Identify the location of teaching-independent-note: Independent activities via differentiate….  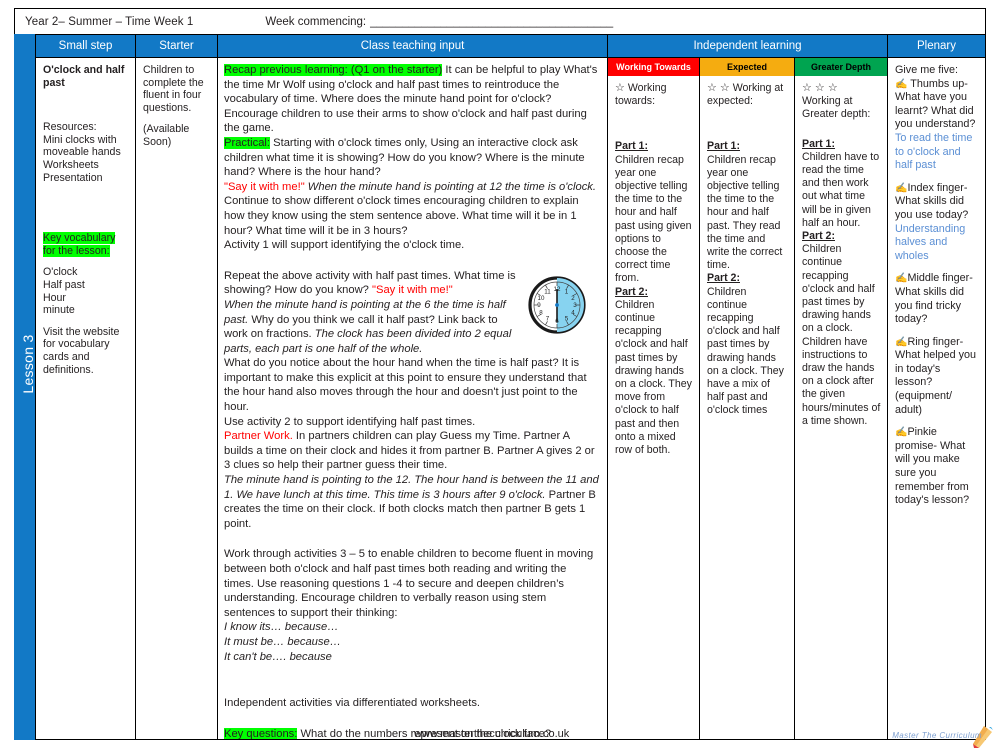
(352, 703).